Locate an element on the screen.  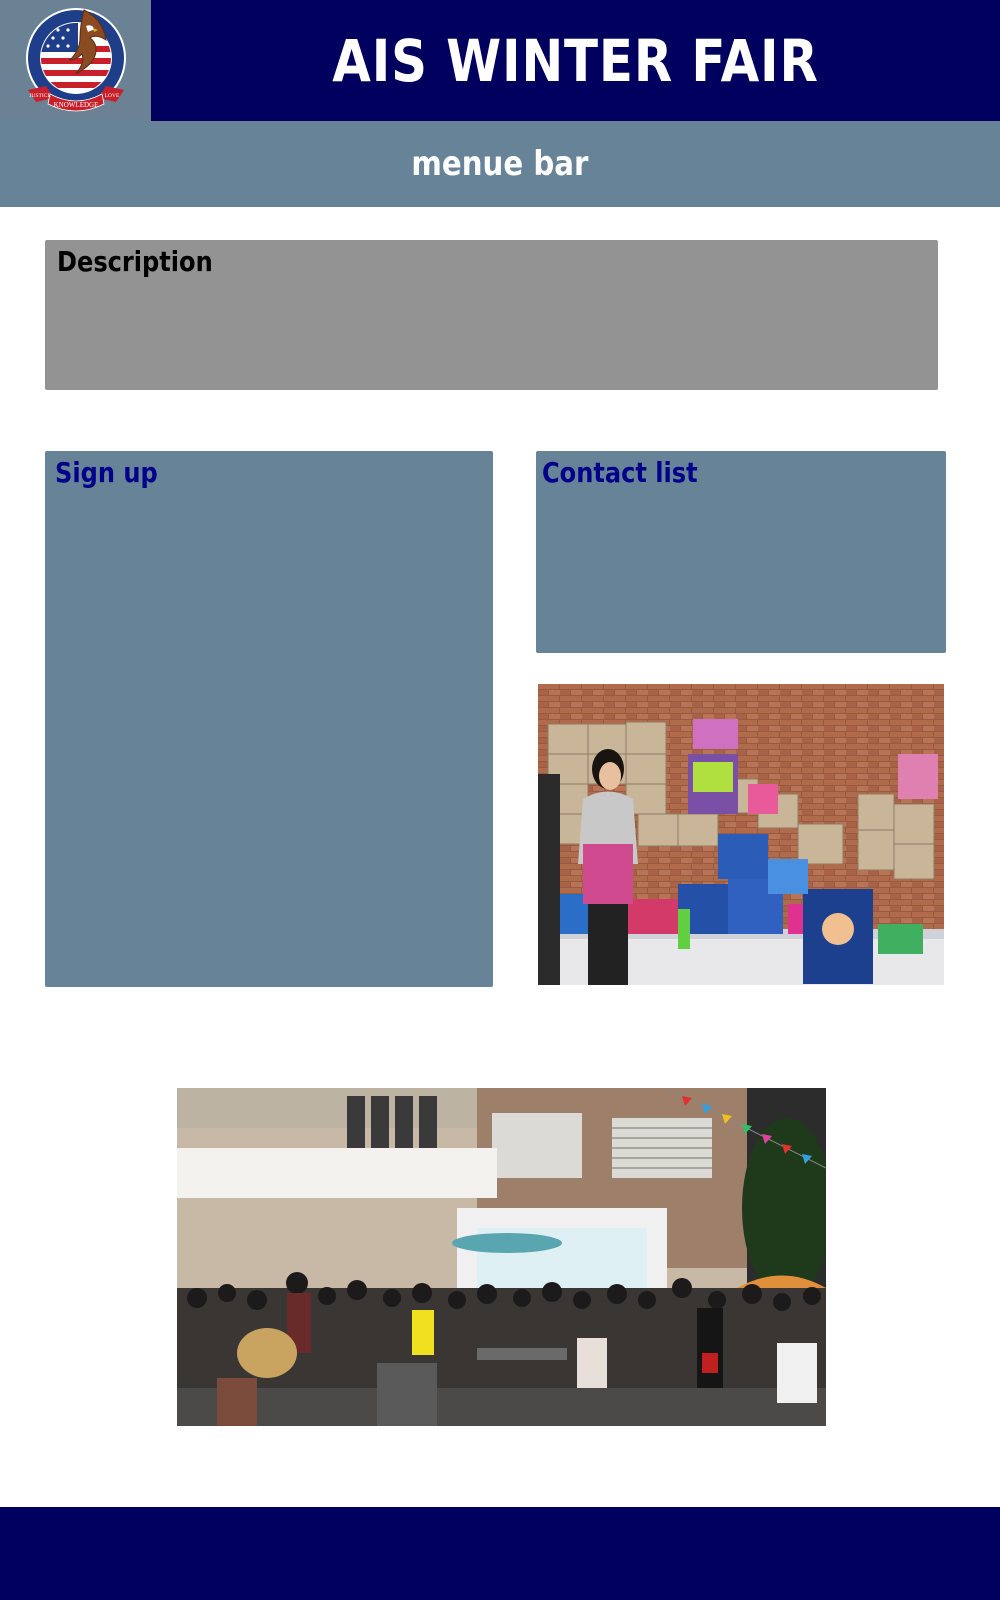
toy-sale-photo is located at coordinates (741, 834).